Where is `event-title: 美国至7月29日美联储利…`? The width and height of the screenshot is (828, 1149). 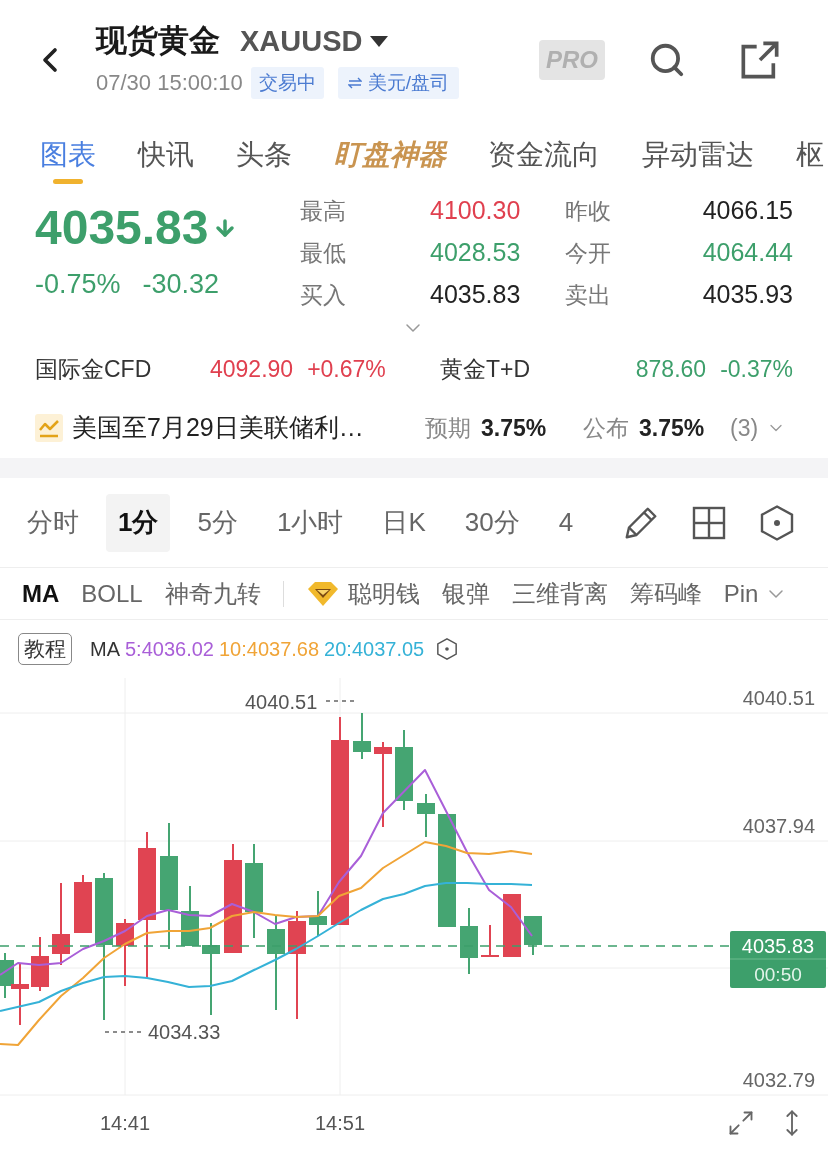
event-title: 美国至7月29日美联储利… is located at coordinates (218, 427).